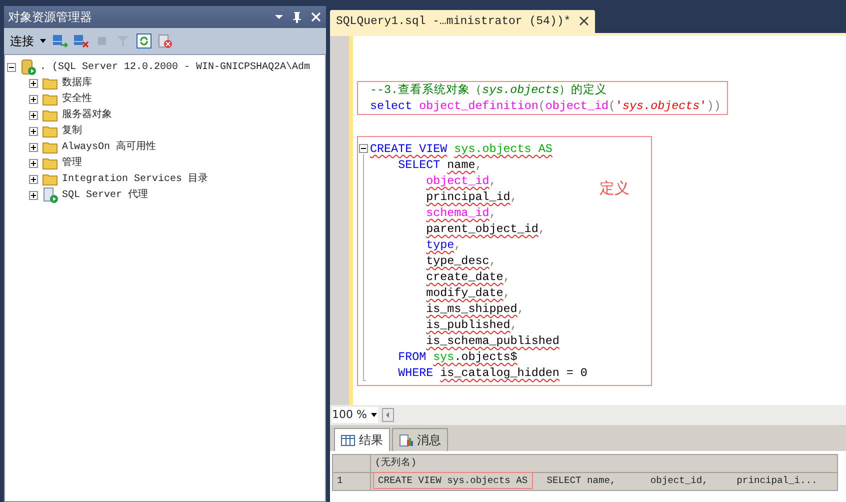  Describe the element at coordinates (22, 41) in the screenshot. I see `connect-button: 连接` at that location.